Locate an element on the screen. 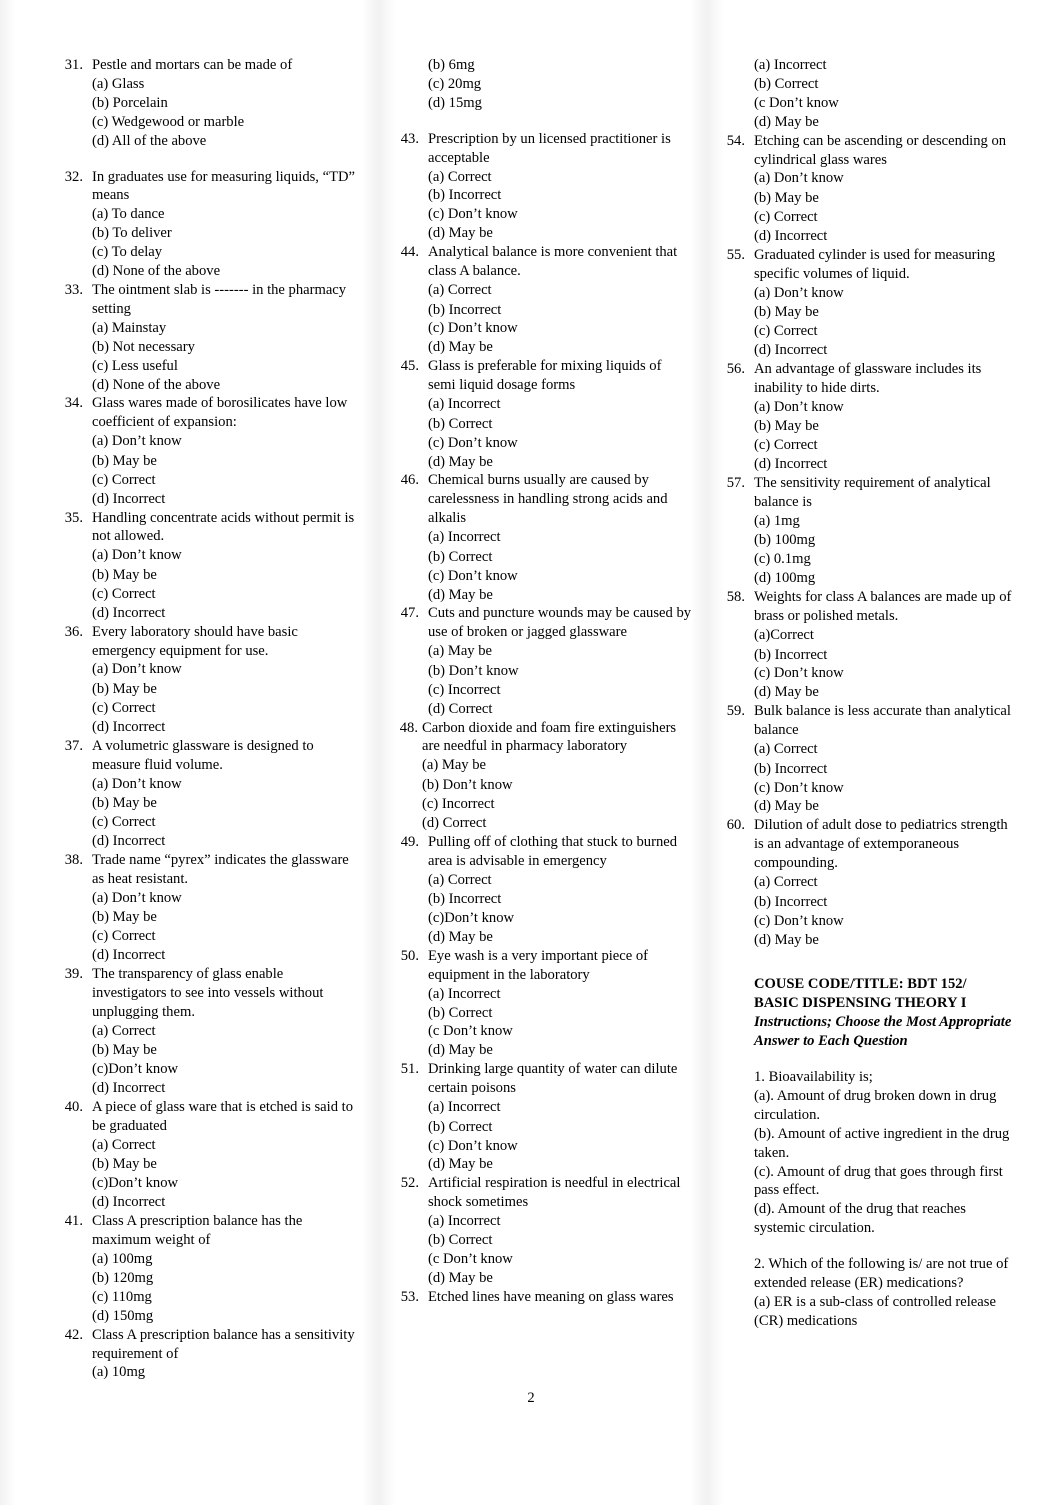  question-option: (c) 110mg is located at coordinates (224, 1297).